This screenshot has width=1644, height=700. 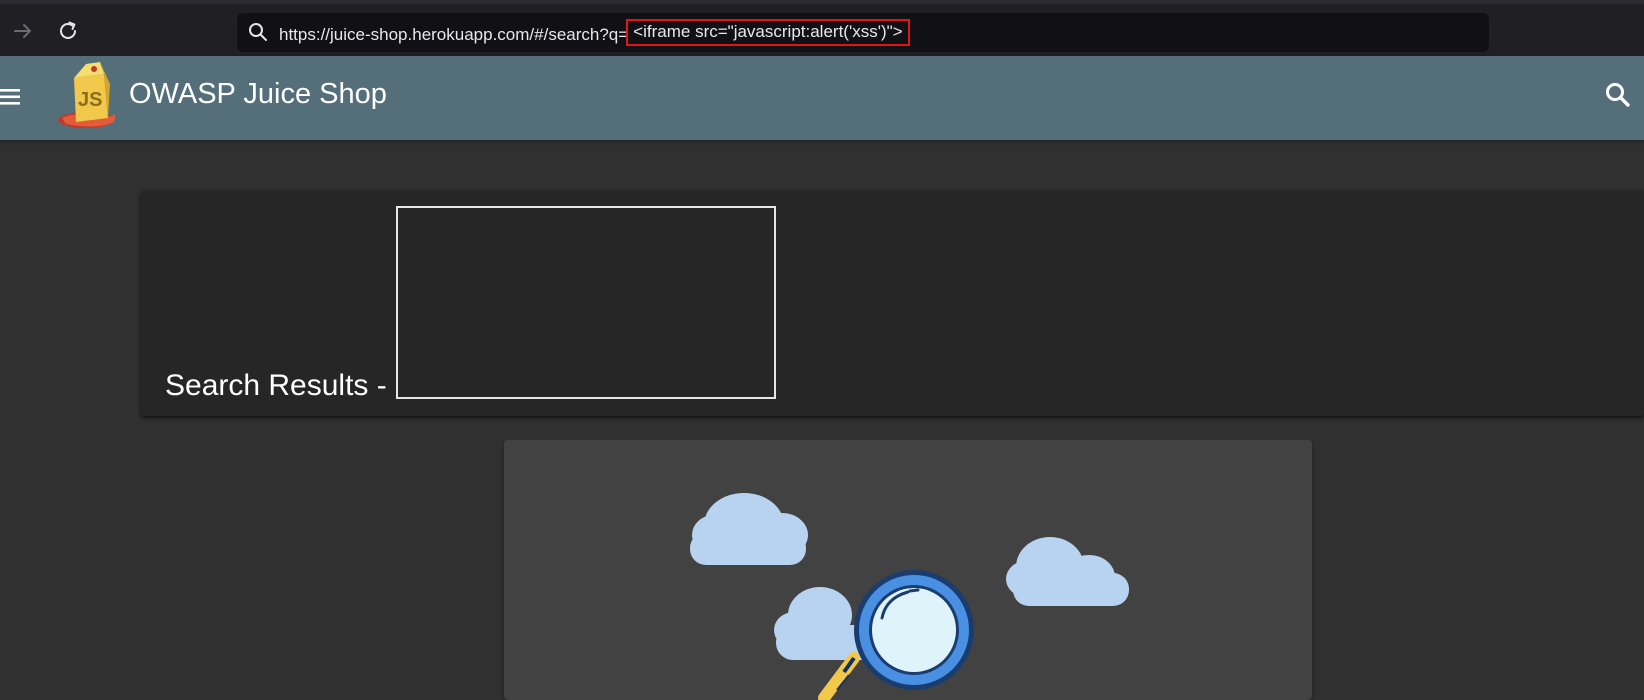 What do you see at coordinates (909, 596) in the screenshot?
I see `no-results-illustration` at bounding box center [909, 596].